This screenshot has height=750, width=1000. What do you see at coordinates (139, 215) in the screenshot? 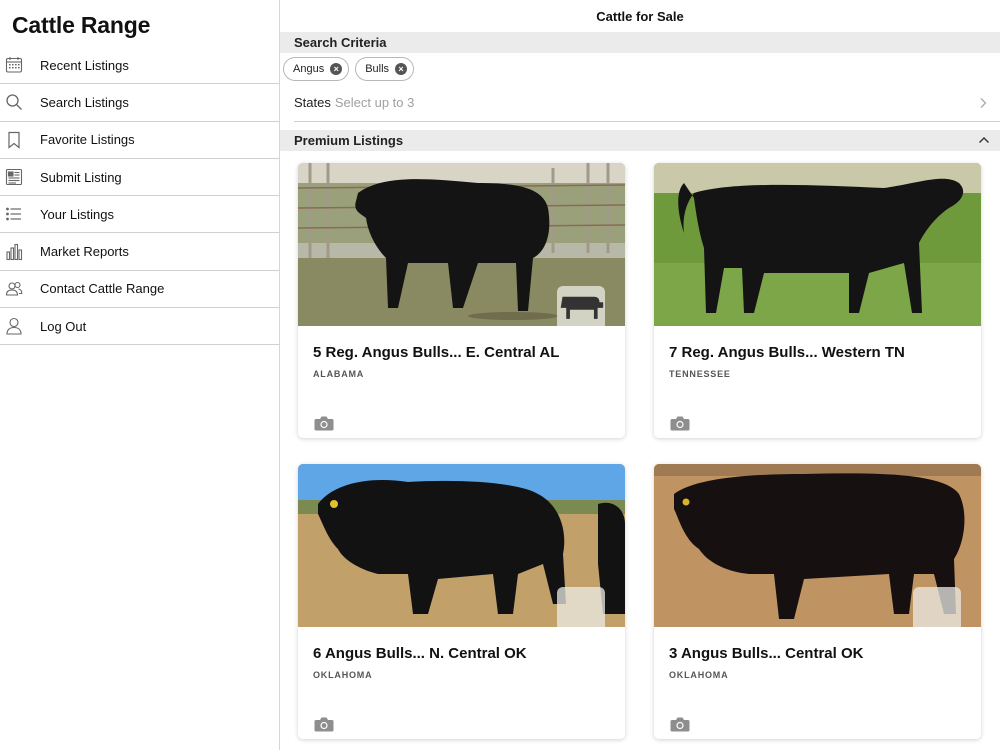
I see `sidebar-item-your-listings: Your Listings` at bounding box center [139, 215].